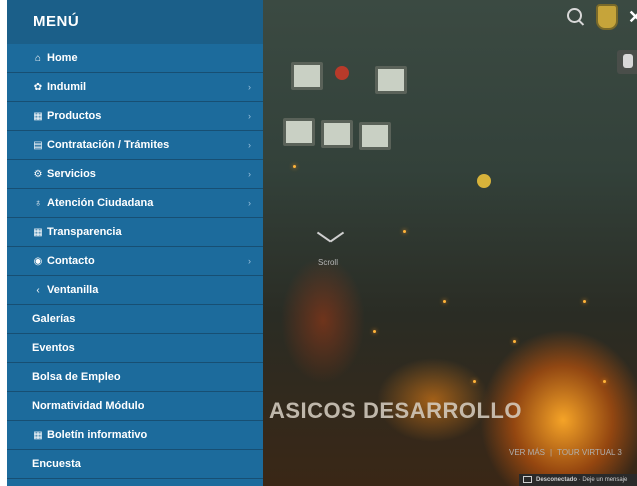  What do you see at coordinates (135, 464) in the screenshot?
I see `menu-item-encuesta: Encuesta` at bounding box center [135, 464].